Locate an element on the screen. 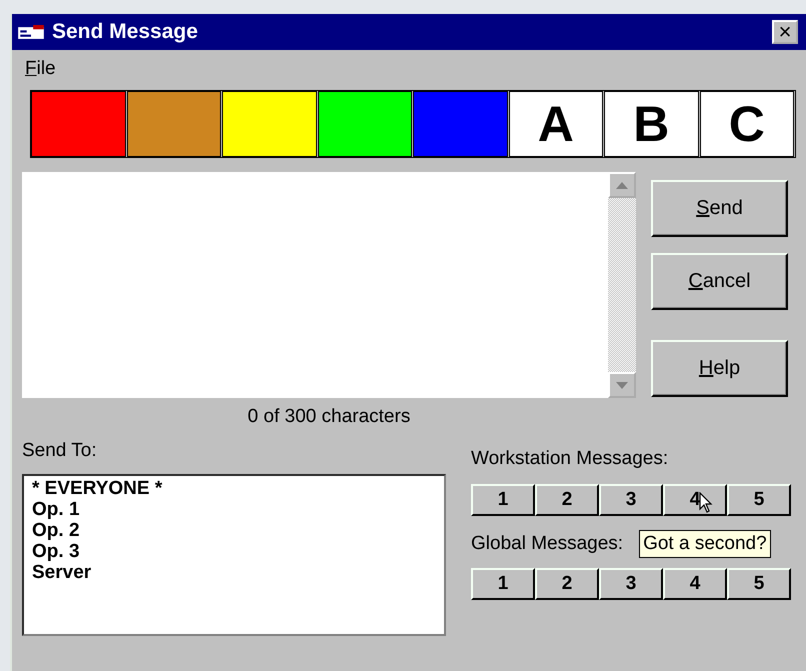 The width and height of the screenshot is (806, 671). close-button: × is located at coordinates (785, 32).